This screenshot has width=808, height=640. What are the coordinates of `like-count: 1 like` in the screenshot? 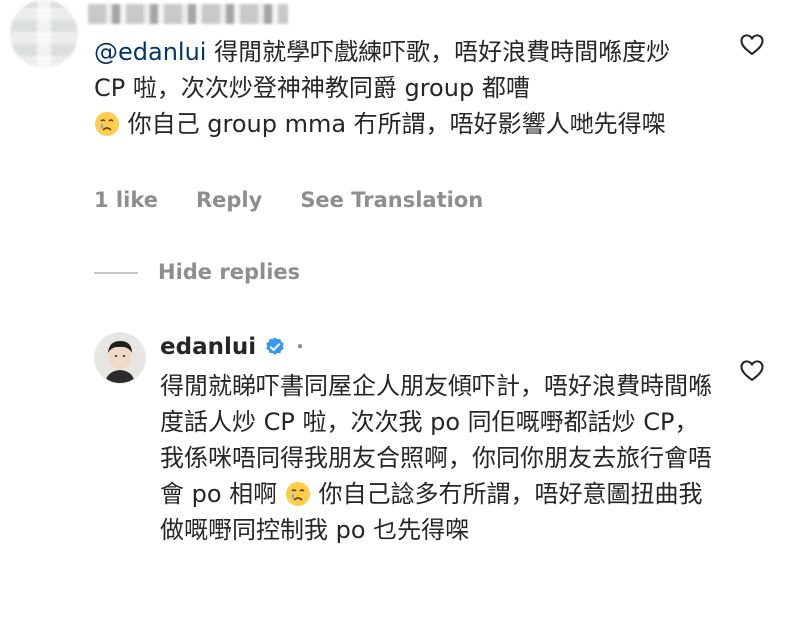 It's located at (126, 200).